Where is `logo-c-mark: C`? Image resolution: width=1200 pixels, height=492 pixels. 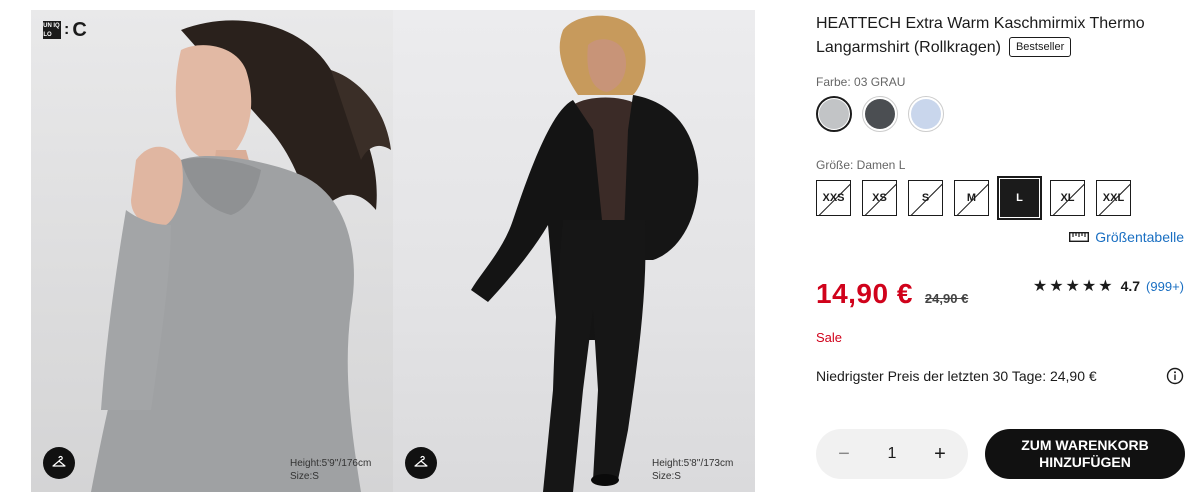
logo-c-mark: C is located at coordinates (79, 30).